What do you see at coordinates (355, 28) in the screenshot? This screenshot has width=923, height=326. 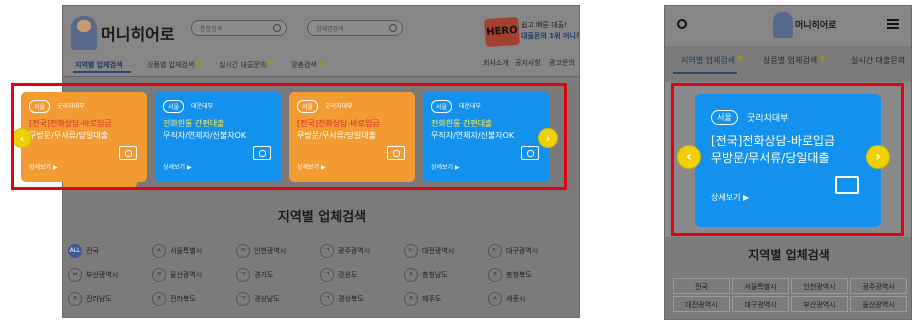 I see `company-search-input: 업체명검색` at bounding box center [355, 28].